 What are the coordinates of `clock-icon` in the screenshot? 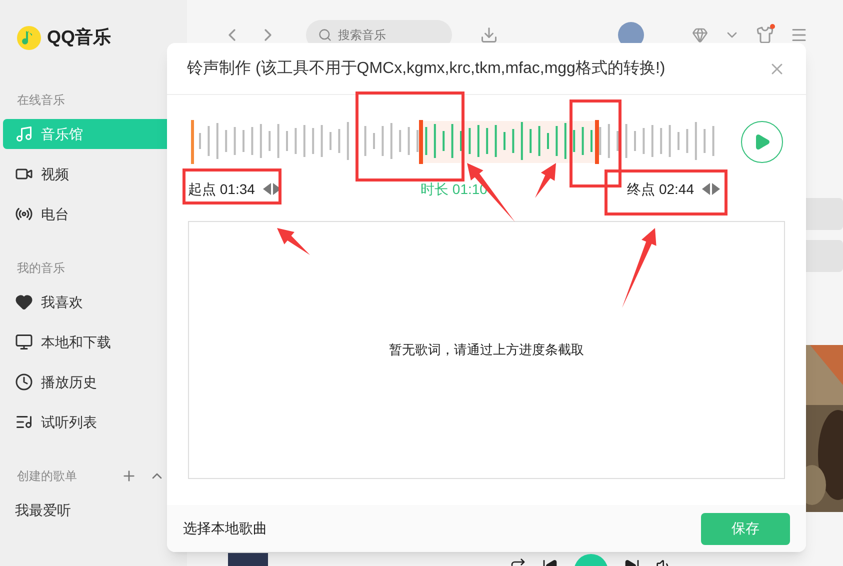 It's located at (24, 382).